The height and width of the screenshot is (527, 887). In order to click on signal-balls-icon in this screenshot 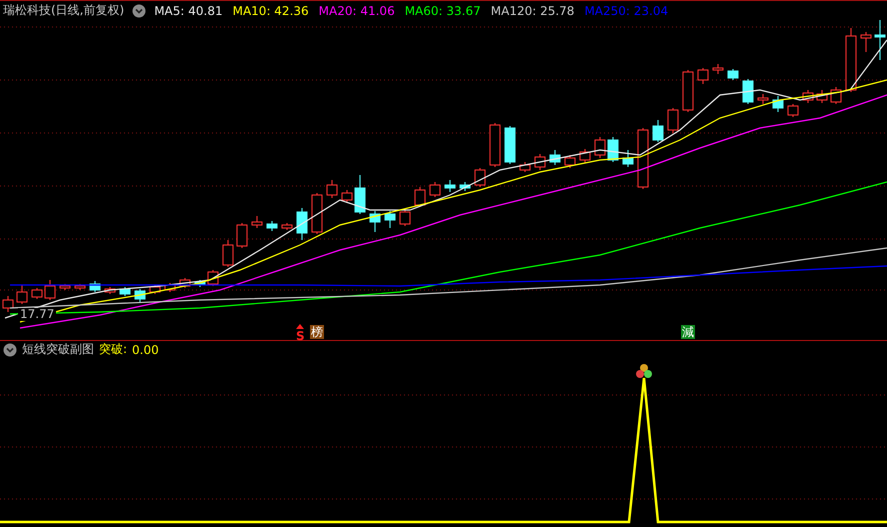, I will do `click(644, 371)`.